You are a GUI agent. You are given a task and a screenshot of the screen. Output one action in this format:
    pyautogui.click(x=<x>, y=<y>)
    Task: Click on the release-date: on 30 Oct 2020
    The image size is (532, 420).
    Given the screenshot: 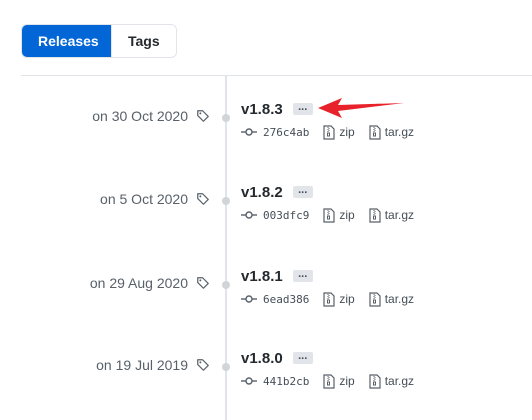 What is the action you would take?
    pyautogui.click(x=140, y=116)
    